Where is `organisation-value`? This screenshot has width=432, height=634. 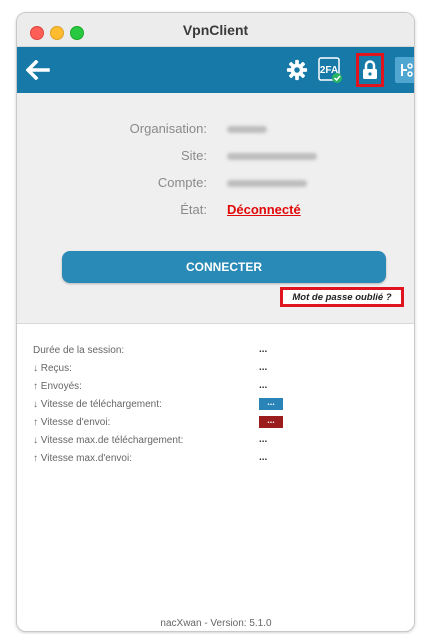 organisation-value is located at coordinates (247, 128).